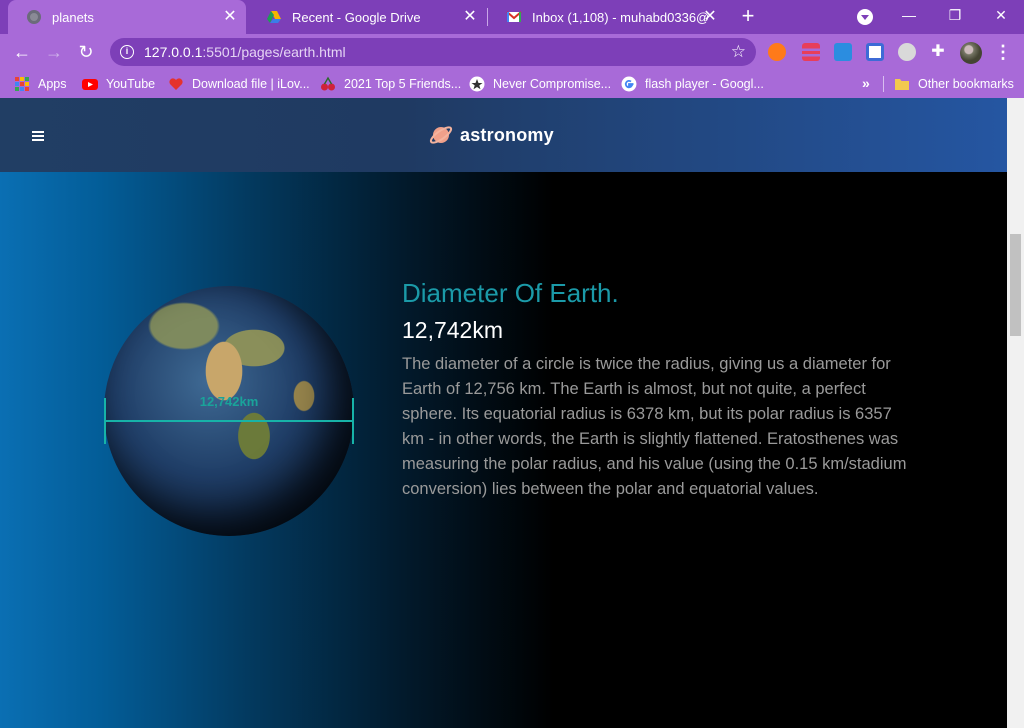  I want to click on extension-stripes-icon, so click(811, 52).